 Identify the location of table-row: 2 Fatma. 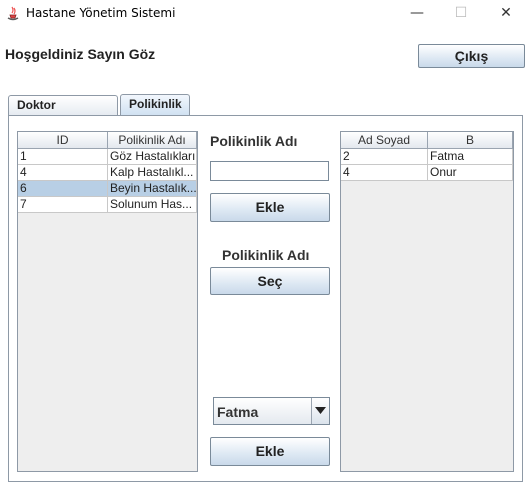
(427, 157).